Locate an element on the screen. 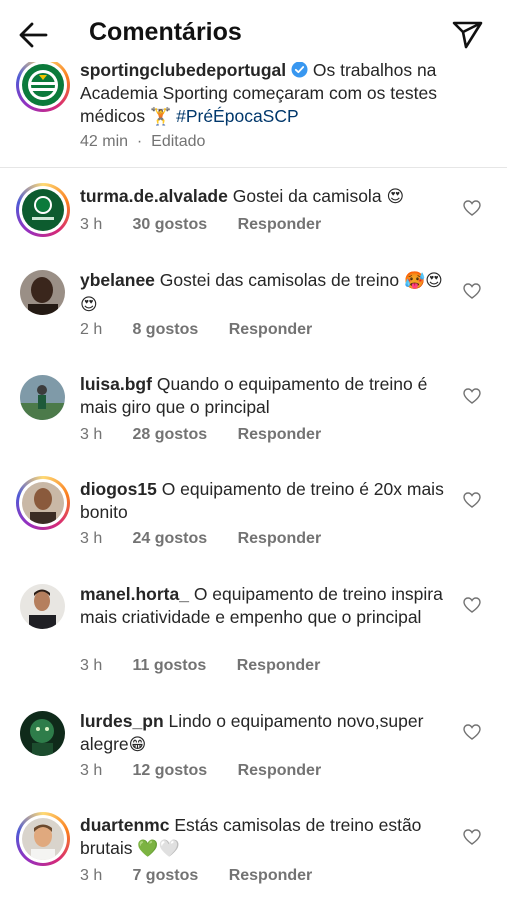 The height and width of the screenshot is (900, 507). caption-username: sportingclubedeportugal is located at coordinates (183, 70).